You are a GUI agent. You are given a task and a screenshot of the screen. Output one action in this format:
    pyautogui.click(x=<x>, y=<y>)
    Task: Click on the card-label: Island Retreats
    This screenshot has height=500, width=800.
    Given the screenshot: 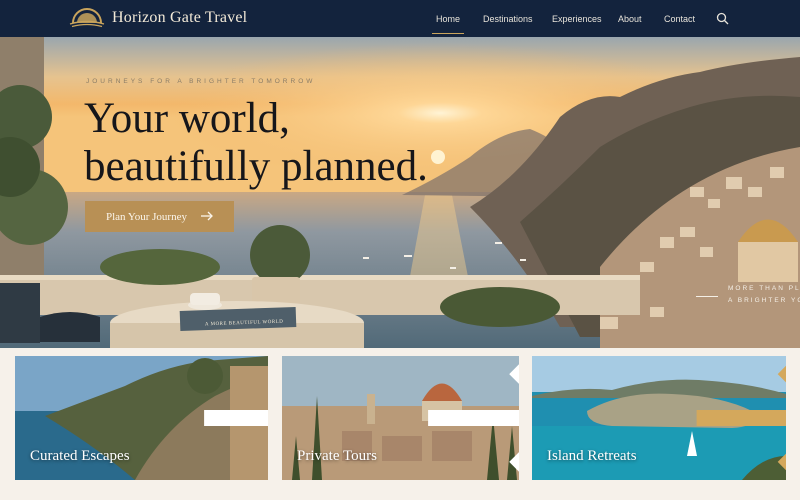 What is the action you would take?
    pyautogui.click(x=592, y=456)
    